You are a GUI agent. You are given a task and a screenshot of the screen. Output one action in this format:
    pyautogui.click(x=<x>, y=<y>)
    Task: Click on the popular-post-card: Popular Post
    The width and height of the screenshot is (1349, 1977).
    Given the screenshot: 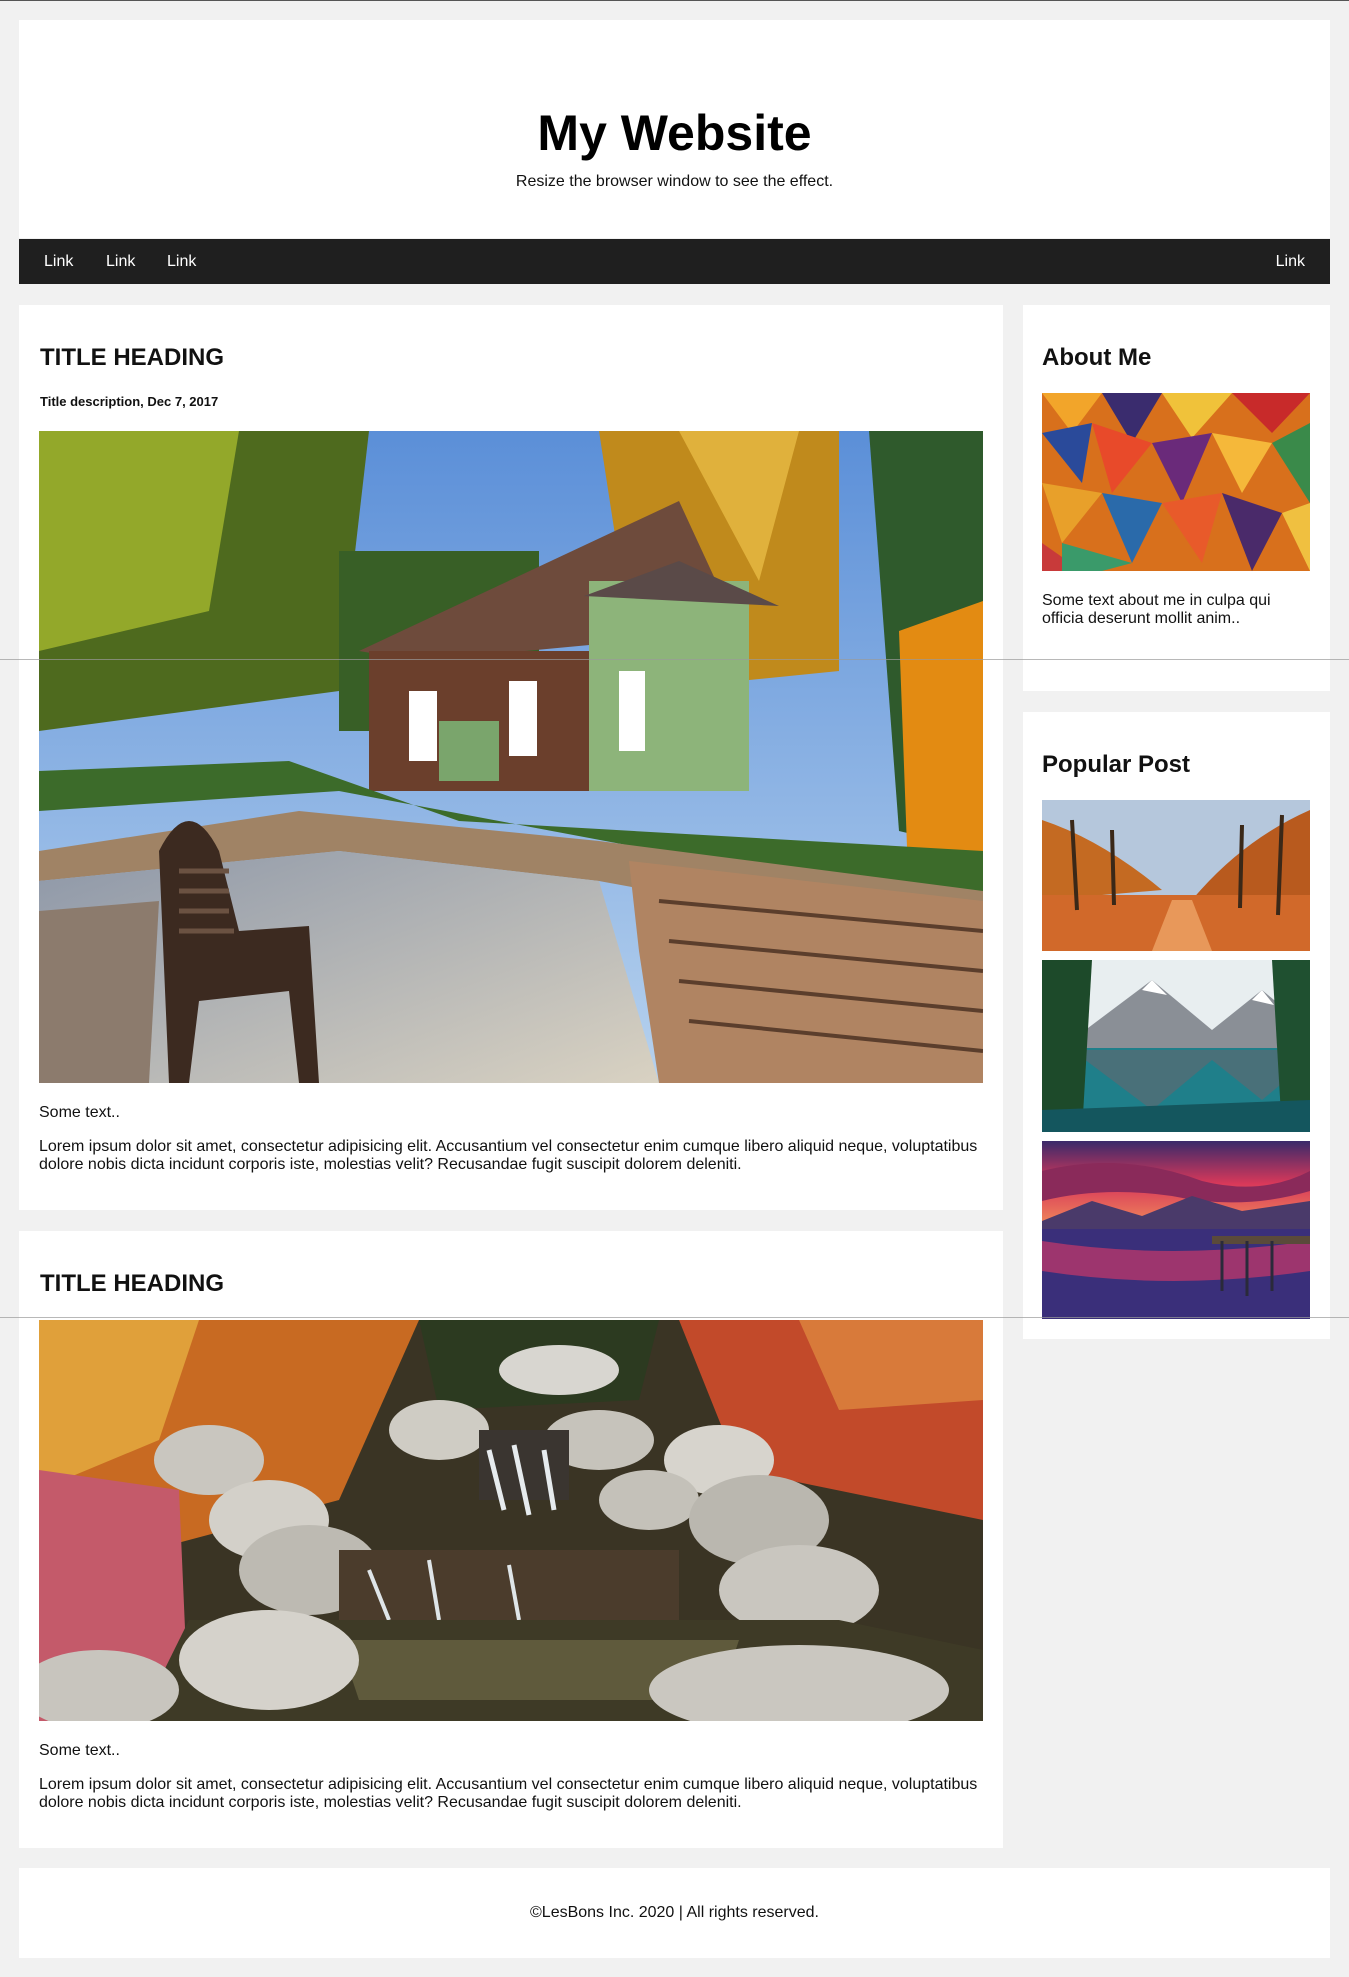 What is the action you would take?
    pyautogui.click(x=1176, y=1025)
    